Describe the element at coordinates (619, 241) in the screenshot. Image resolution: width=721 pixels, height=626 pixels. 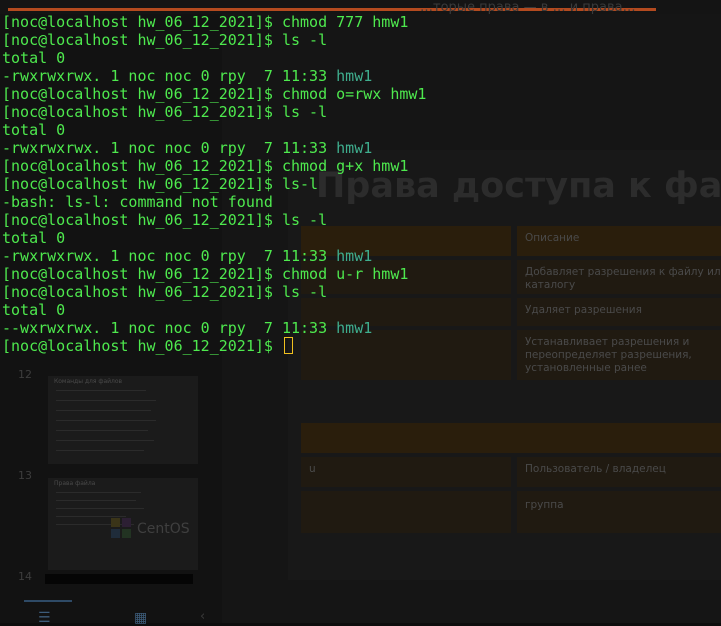
I see `table-cell: Описание` at that location.